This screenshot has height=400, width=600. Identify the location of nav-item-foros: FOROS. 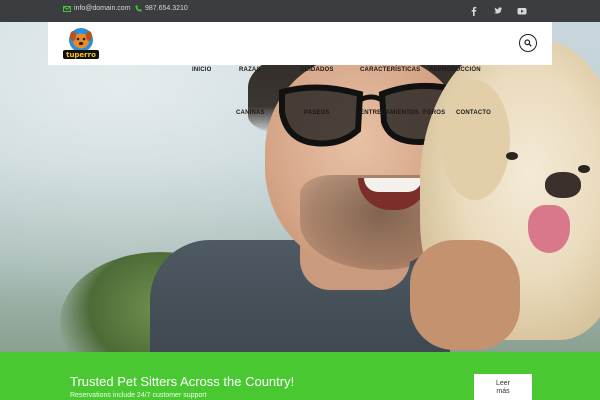
(434, 113).